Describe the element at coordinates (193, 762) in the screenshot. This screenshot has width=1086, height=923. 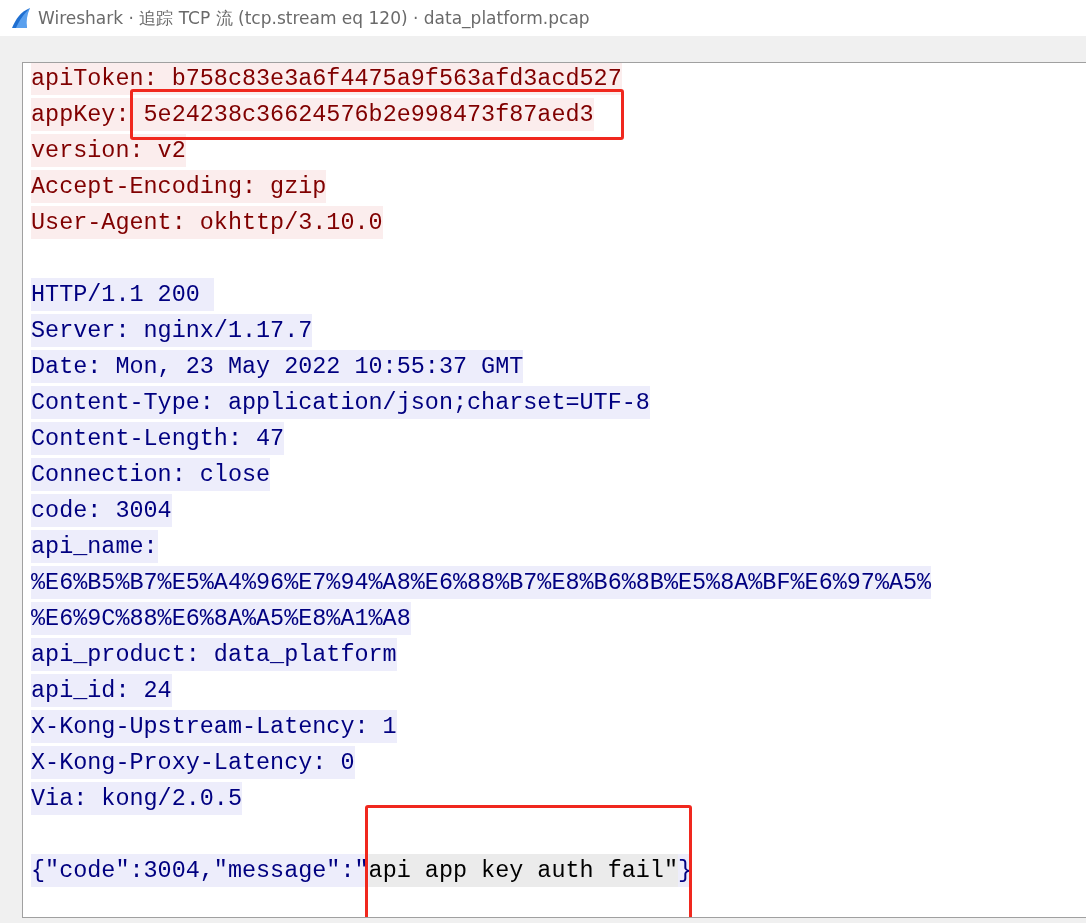
I see `response-text: X-Kong-Proxy-Latency: 0` at that location.